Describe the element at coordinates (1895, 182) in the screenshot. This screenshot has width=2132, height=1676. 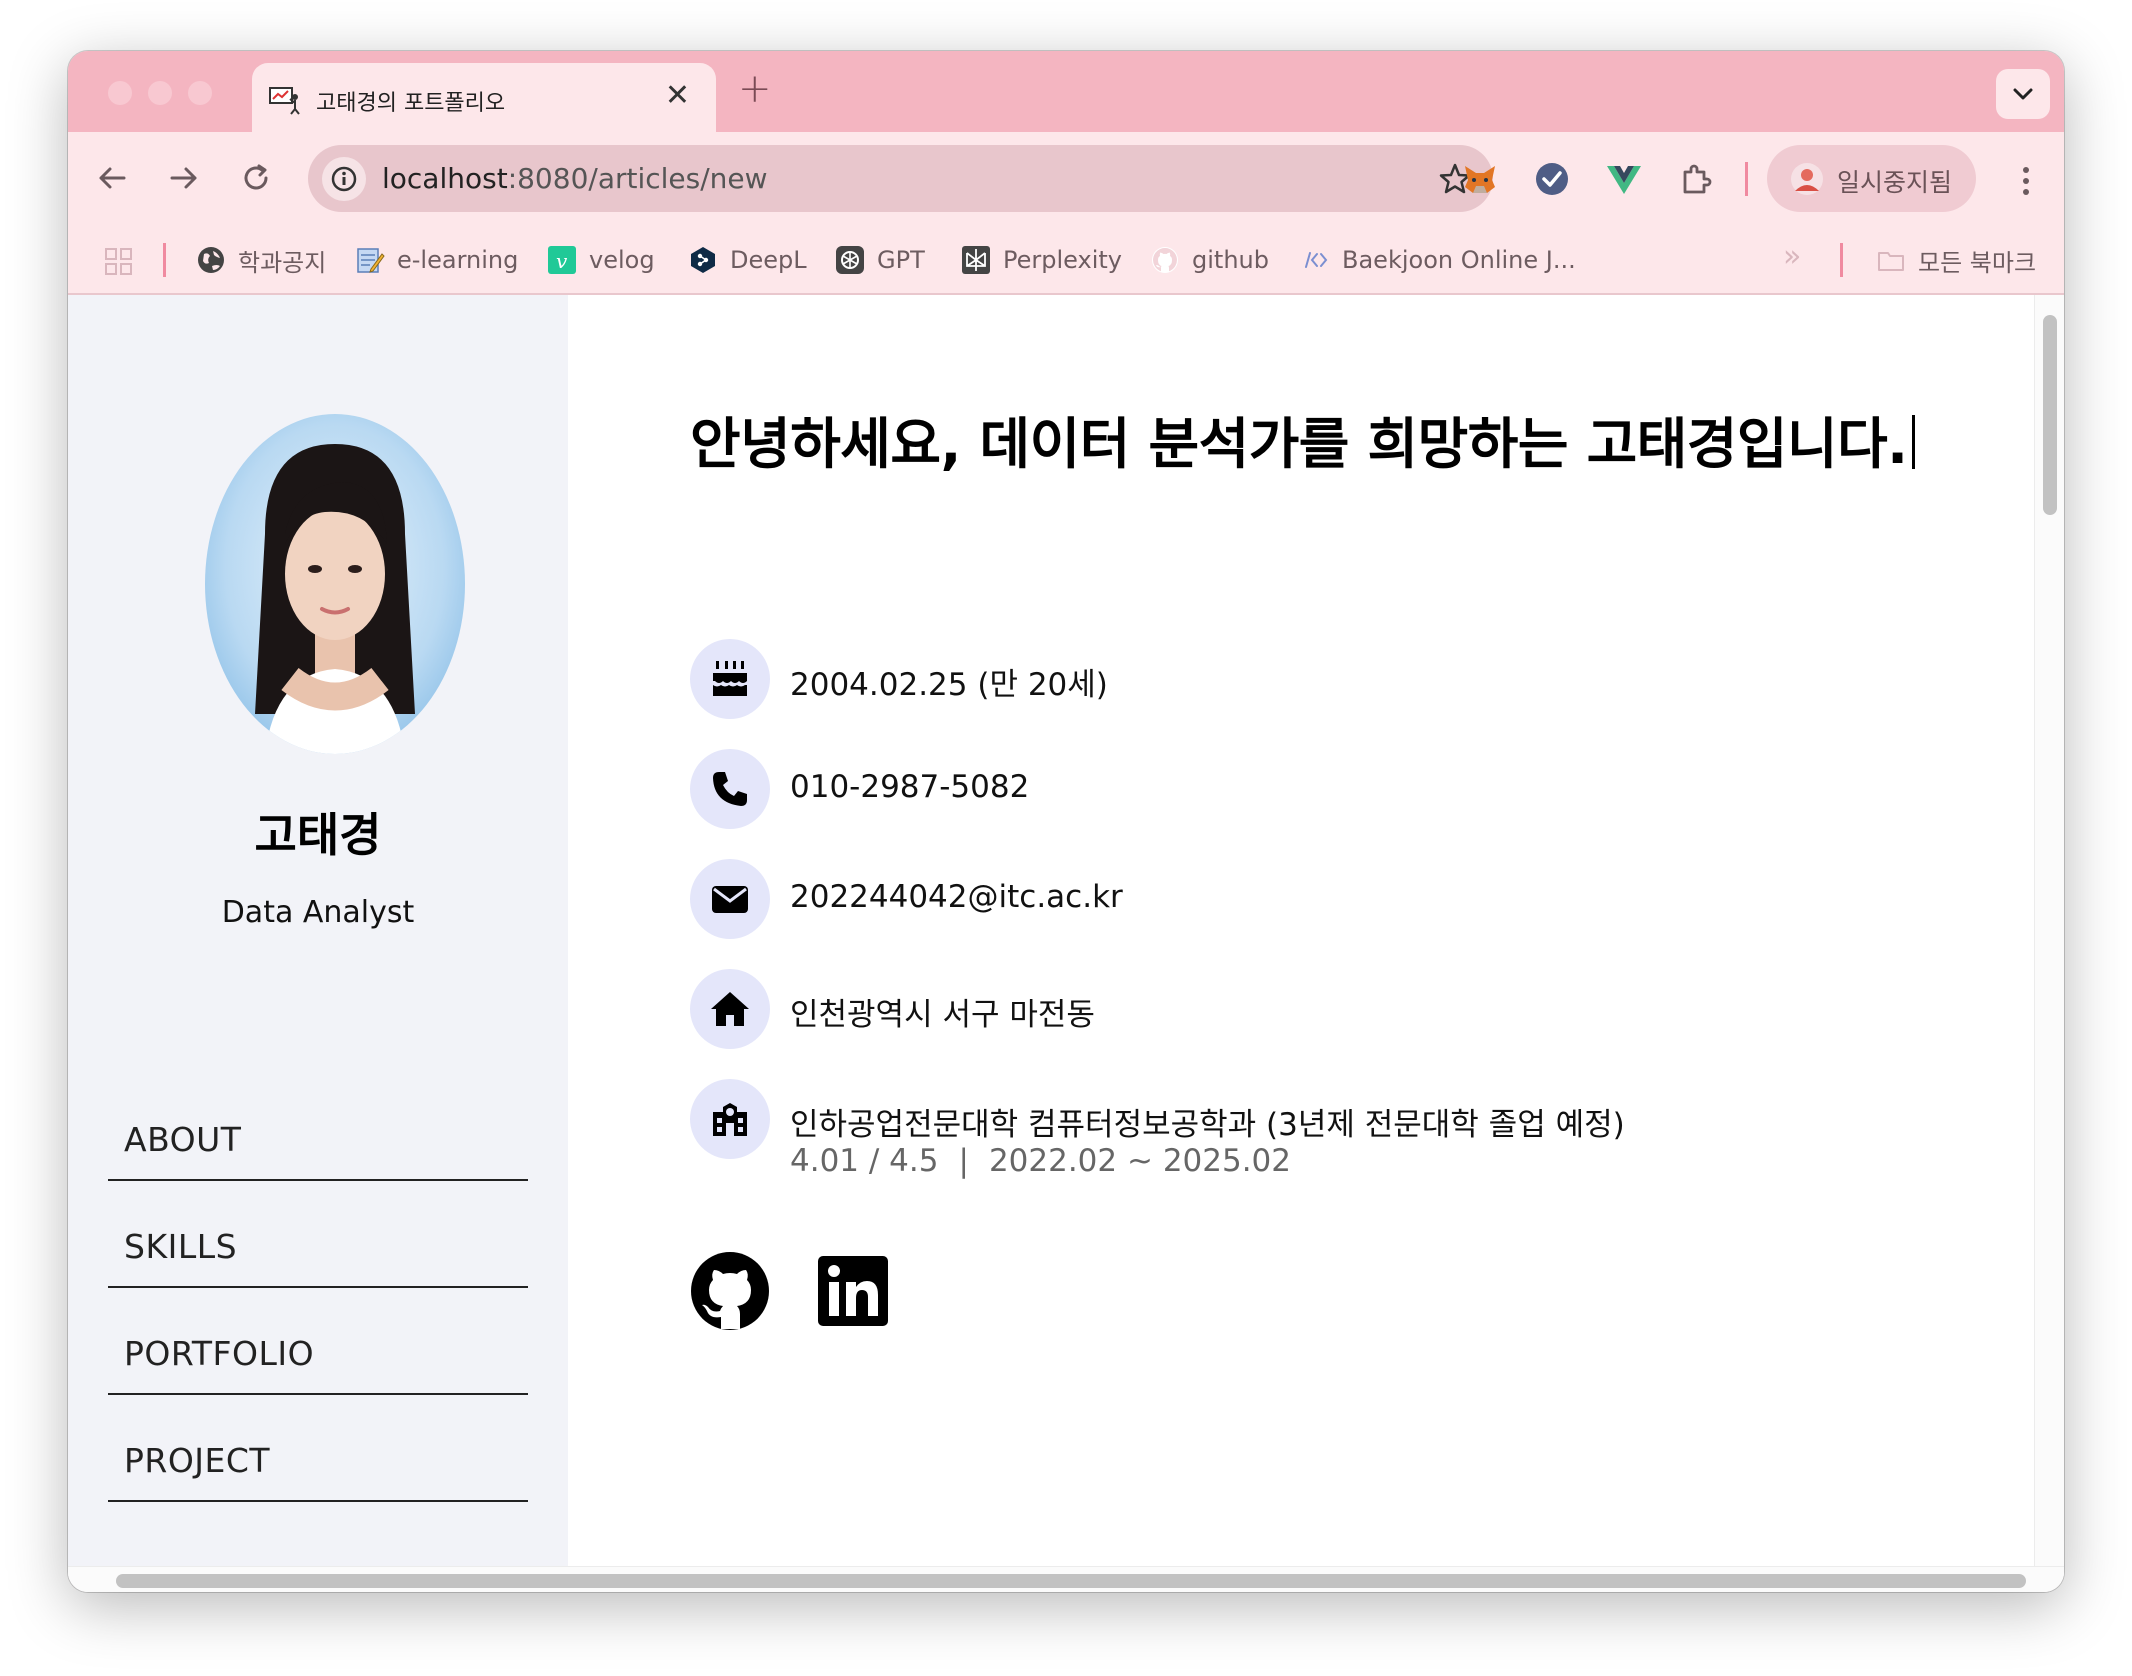
I see `profile-status-label: 일시중지됨` at that location.